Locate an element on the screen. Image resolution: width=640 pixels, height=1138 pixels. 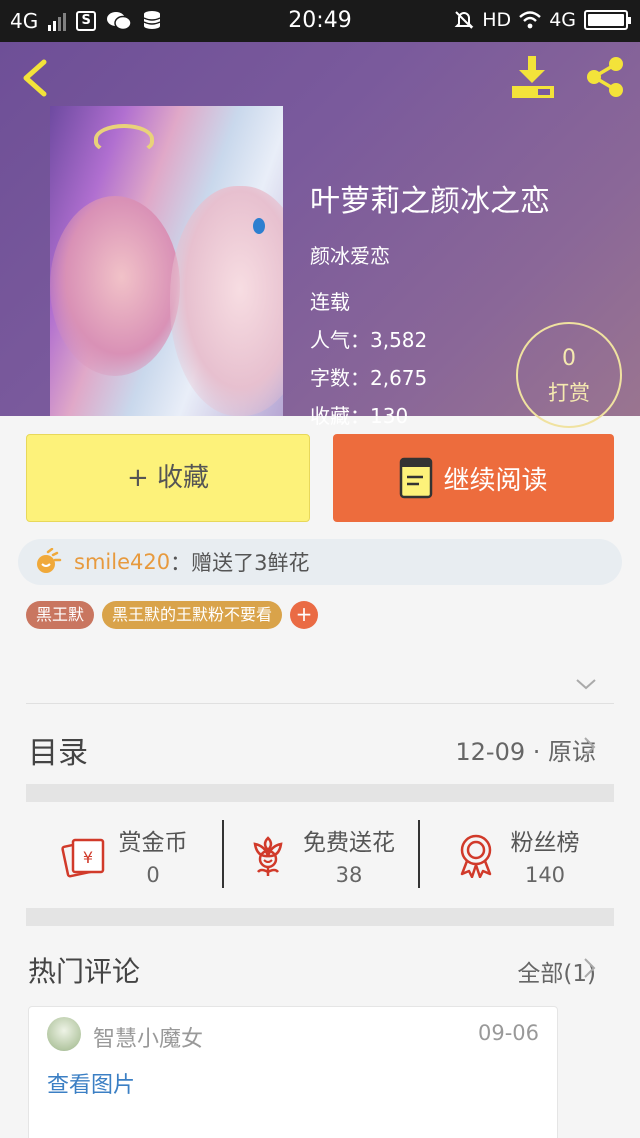
comment-user: 智慧小魔女 is located at coordinates (148, 1037).